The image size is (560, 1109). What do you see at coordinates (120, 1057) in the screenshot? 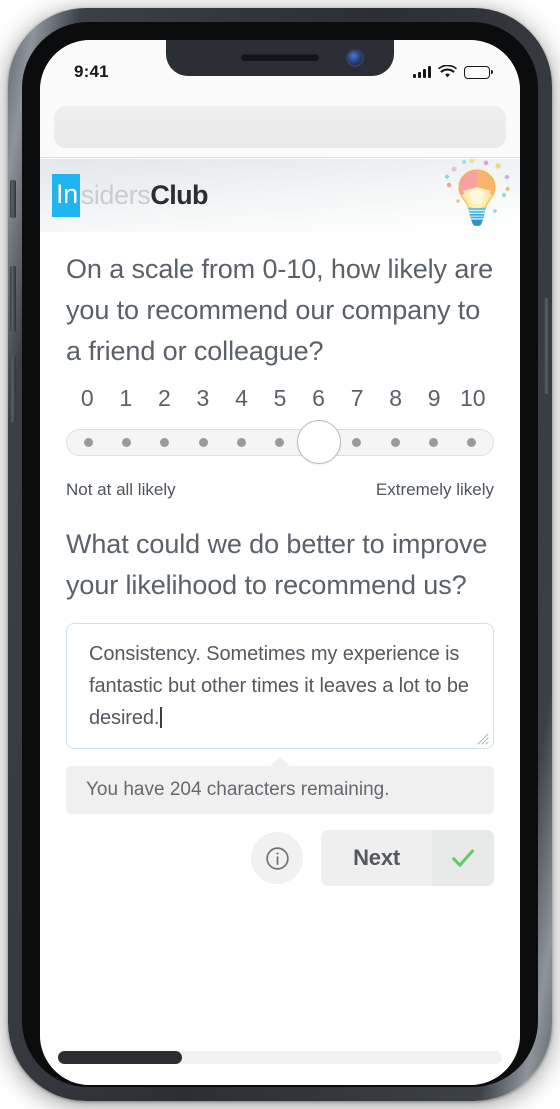
I see `progress-fill` at bounding box center [120, 1057].